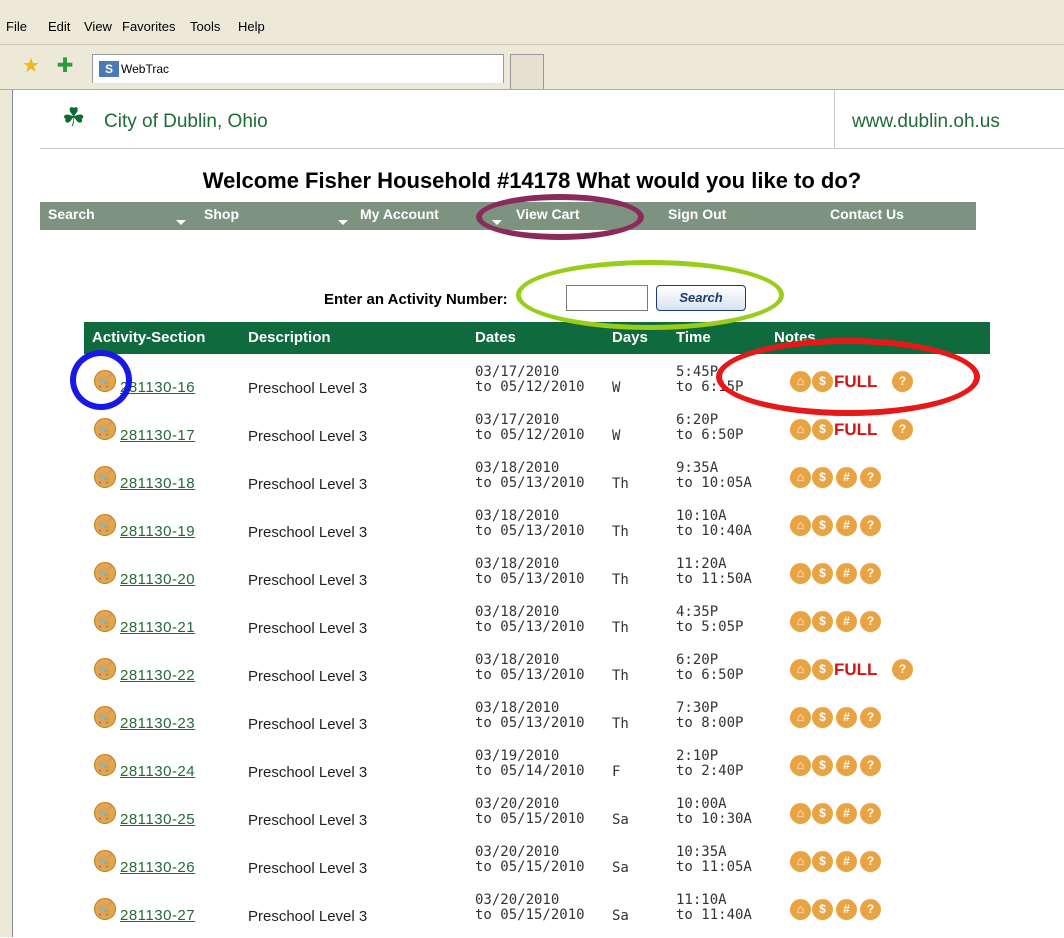 This screenshot has width=1064, height=938. What do you see at coordinates (620, 868) in the screenshot?
I see `activity-days: Sa` at bounding box center [620, 868].